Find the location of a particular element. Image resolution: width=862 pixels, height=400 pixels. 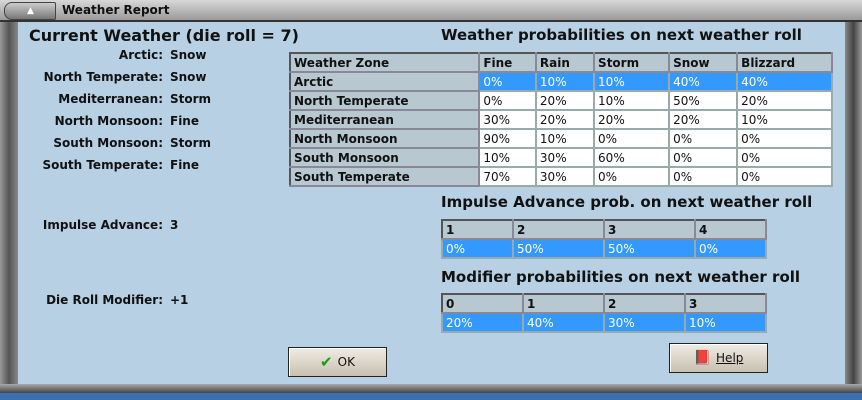

collapse-button: ▲ is located at coordinates (30, 11).